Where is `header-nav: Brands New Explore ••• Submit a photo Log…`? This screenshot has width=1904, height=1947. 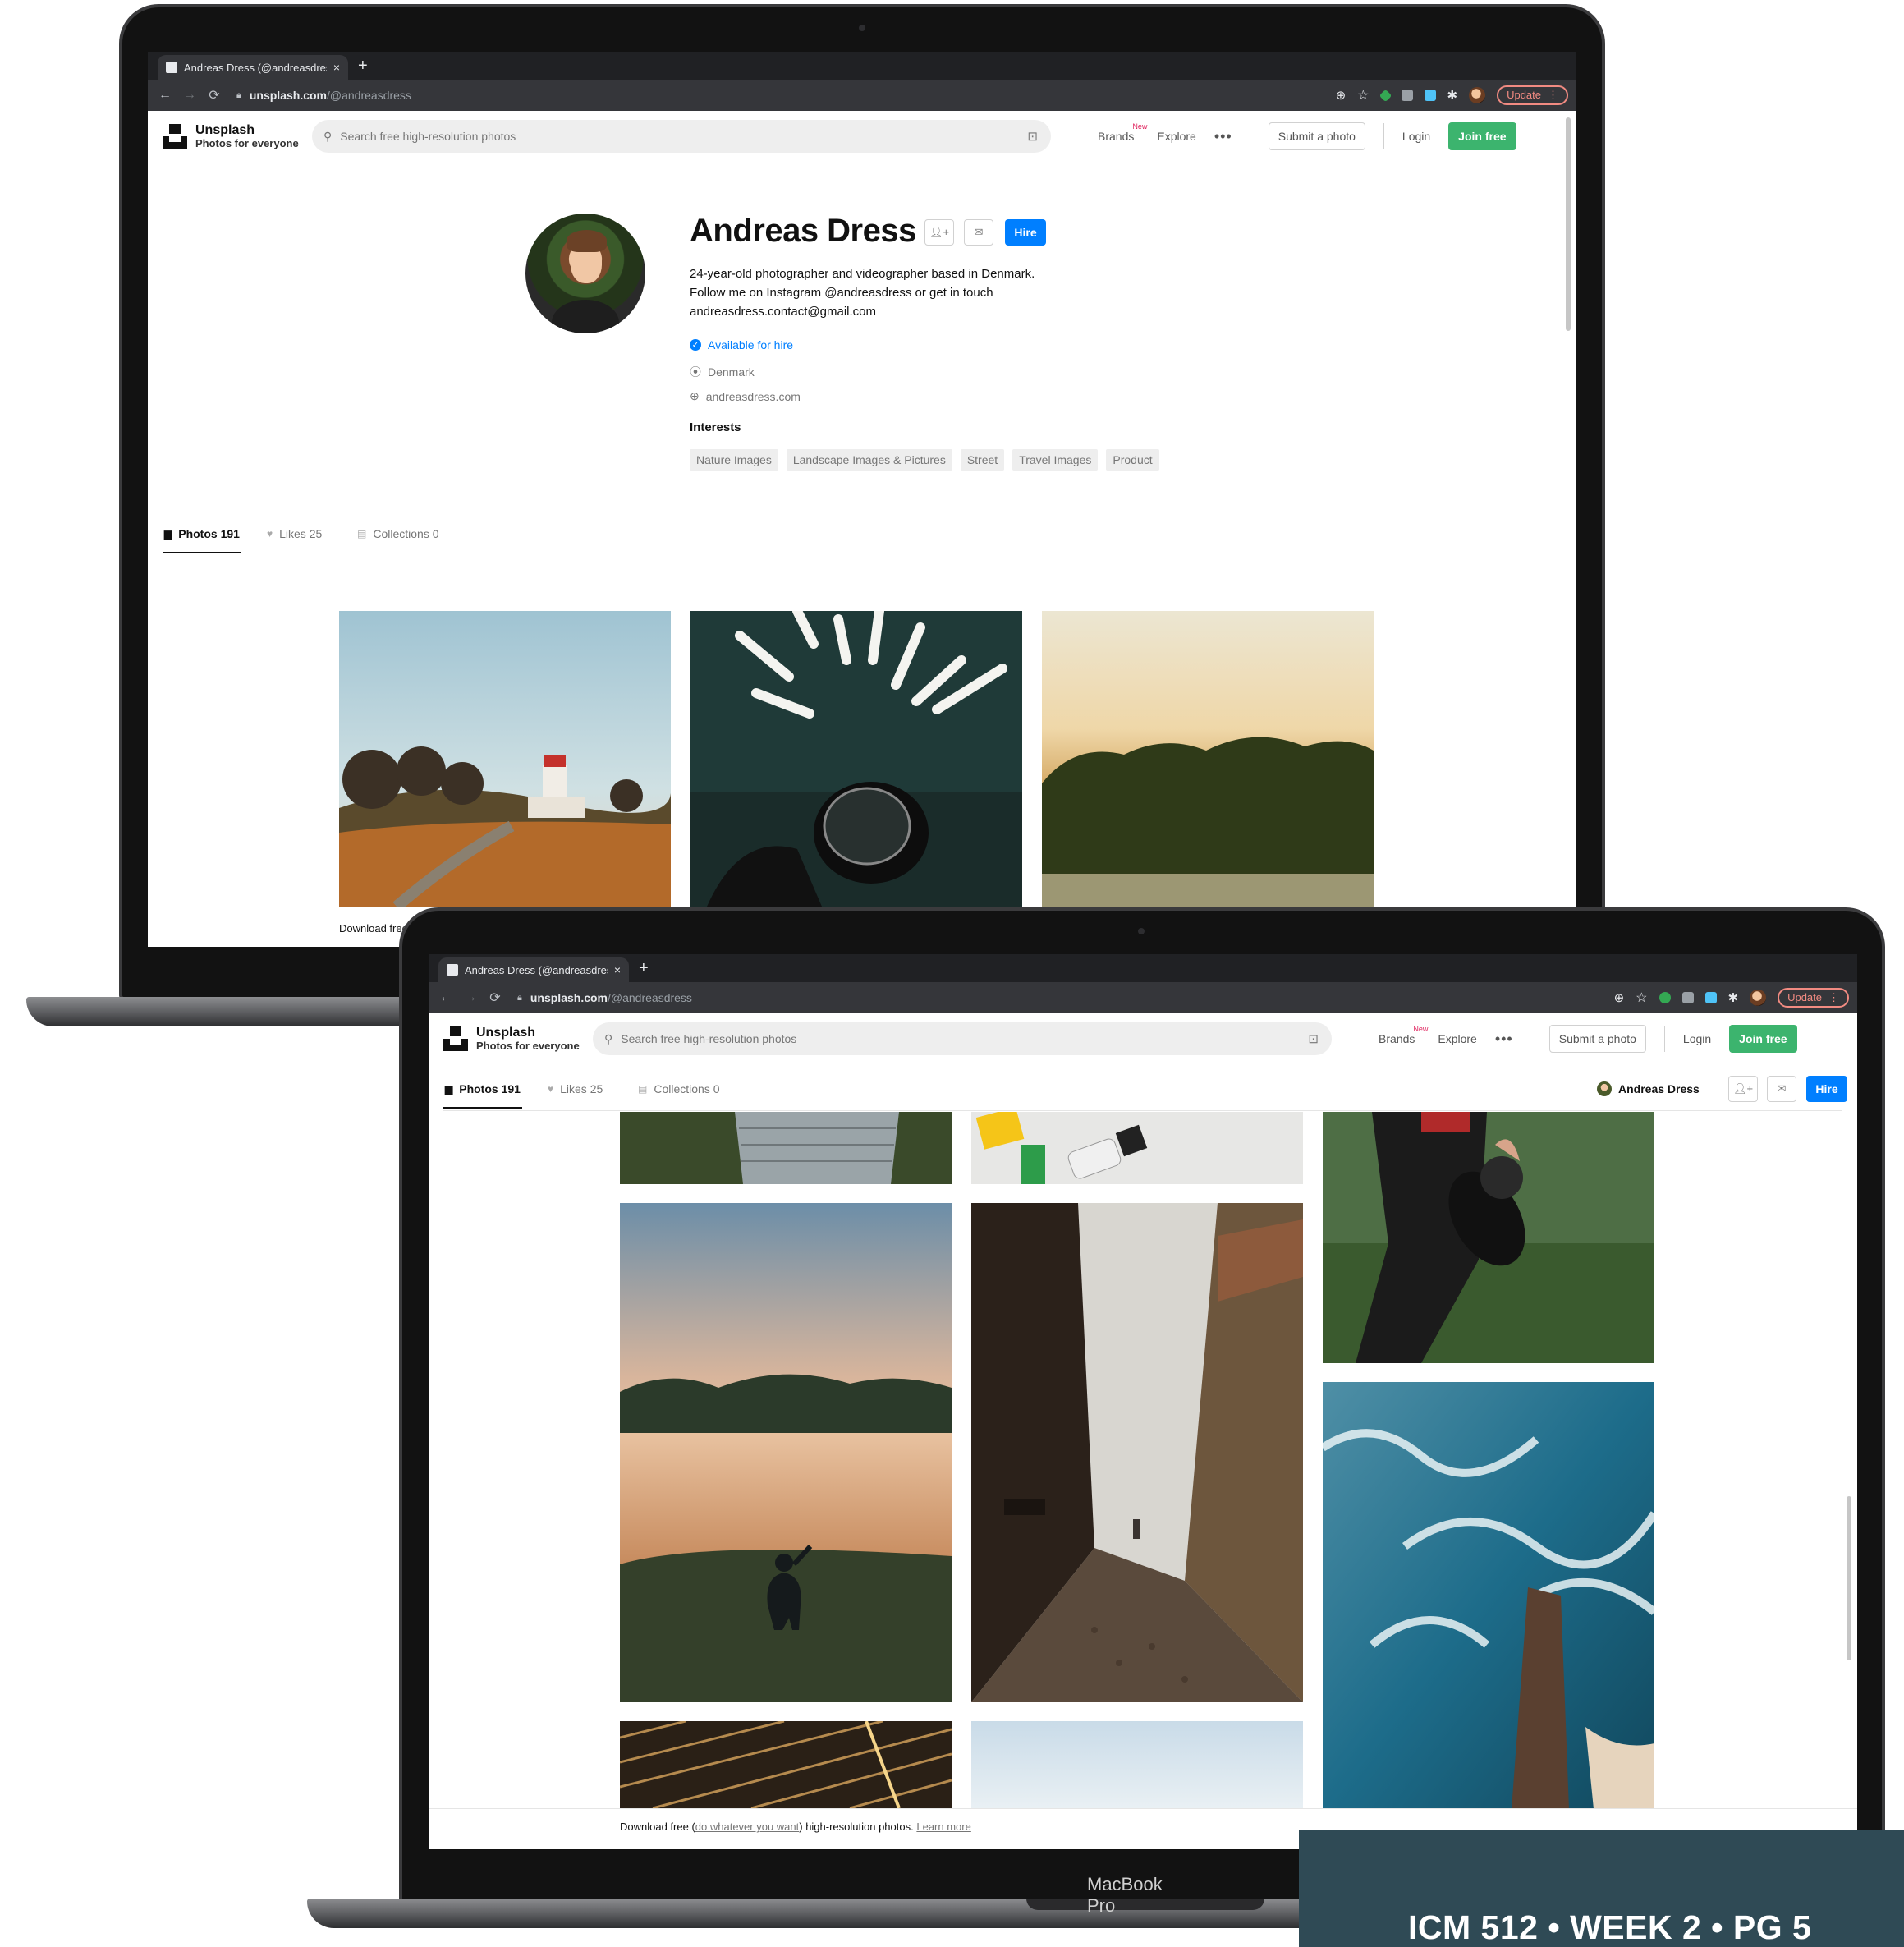 header-nav: Brands New Explore ••• Submit a photo Log… is located at coordinates (1307, 136).